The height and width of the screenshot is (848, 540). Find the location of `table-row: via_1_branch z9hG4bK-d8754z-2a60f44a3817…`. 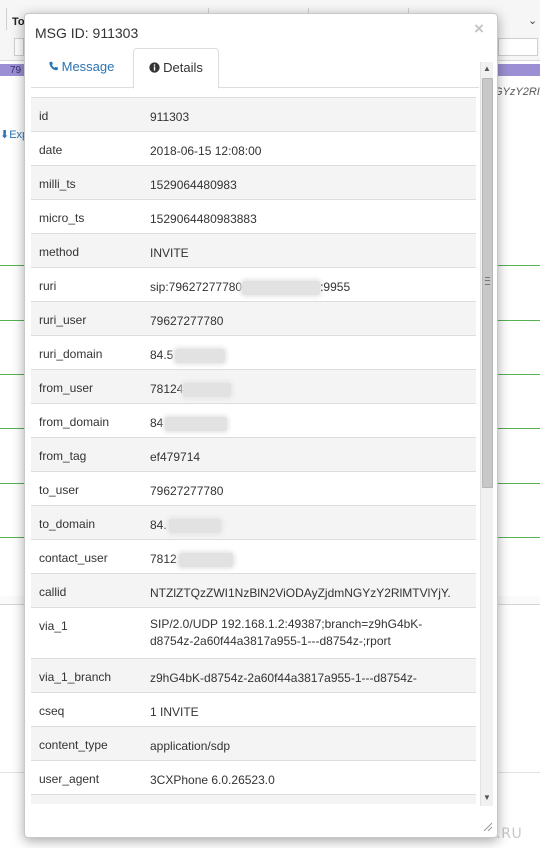

table-row: via_1_branch z9hG4bK-d8754z-2a60f44a3817… is located at coordinates (253, 676).